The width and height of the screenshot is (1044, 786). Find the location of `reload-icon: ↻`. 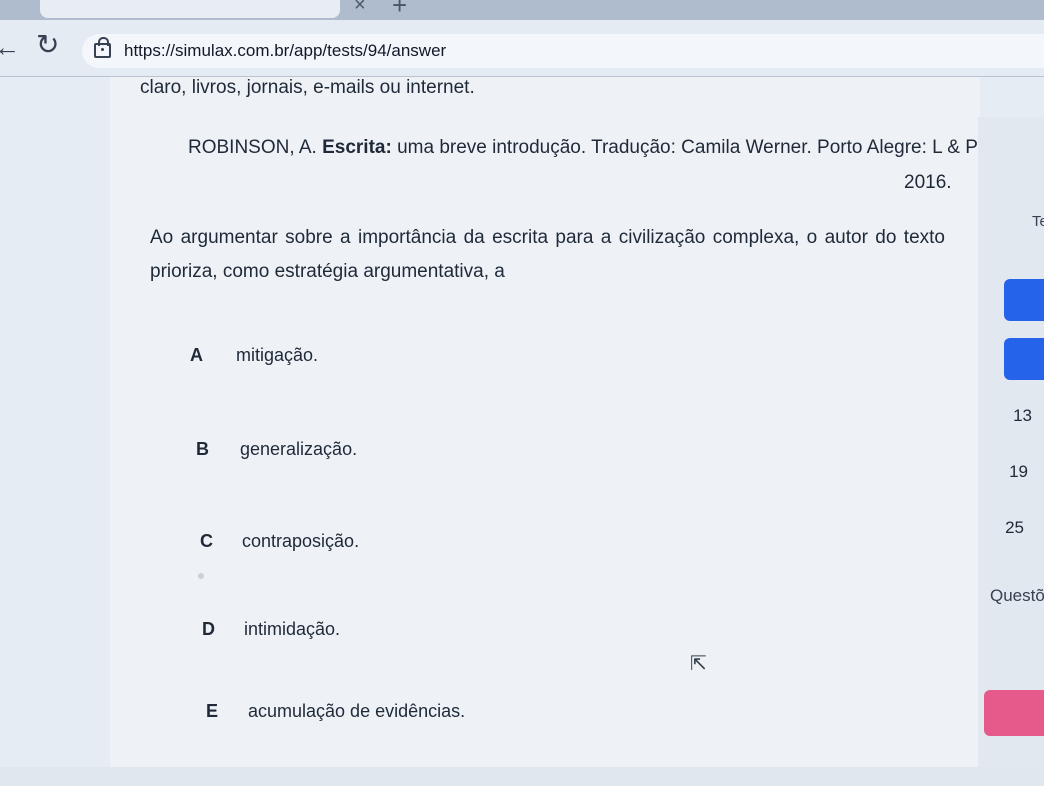

reload-icon: ↻ is located at coordinates (51, 45).